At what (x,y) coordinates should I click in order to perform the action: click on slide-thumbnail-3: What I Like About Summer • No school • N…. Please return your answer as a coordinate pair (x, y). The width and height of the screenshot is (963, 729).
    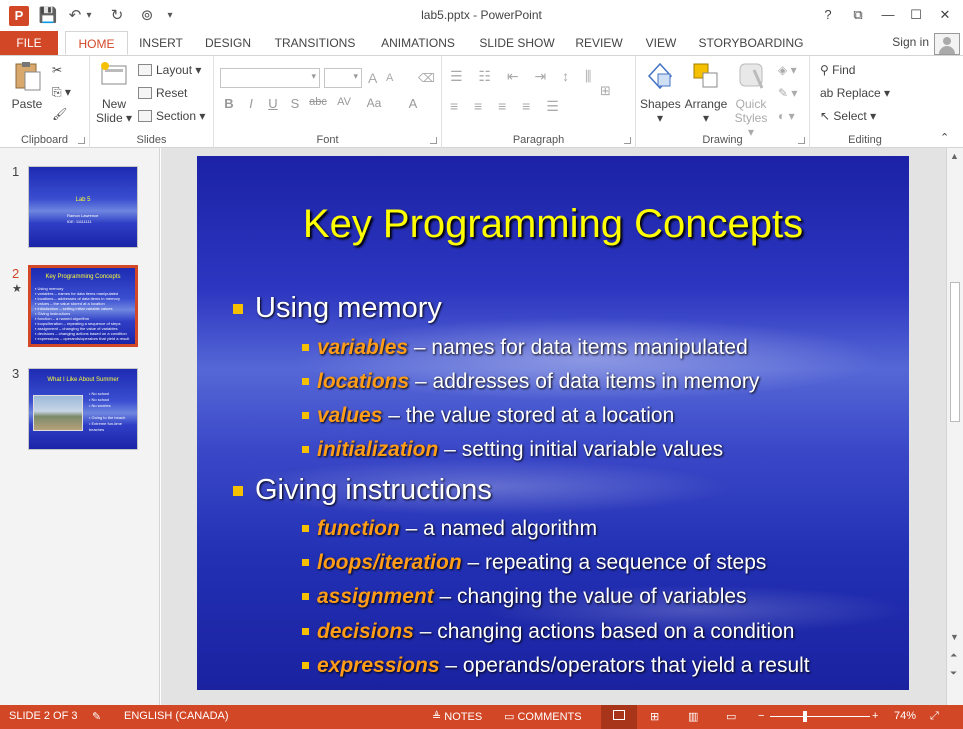
    Looking at the image, I should click on (83, 409).